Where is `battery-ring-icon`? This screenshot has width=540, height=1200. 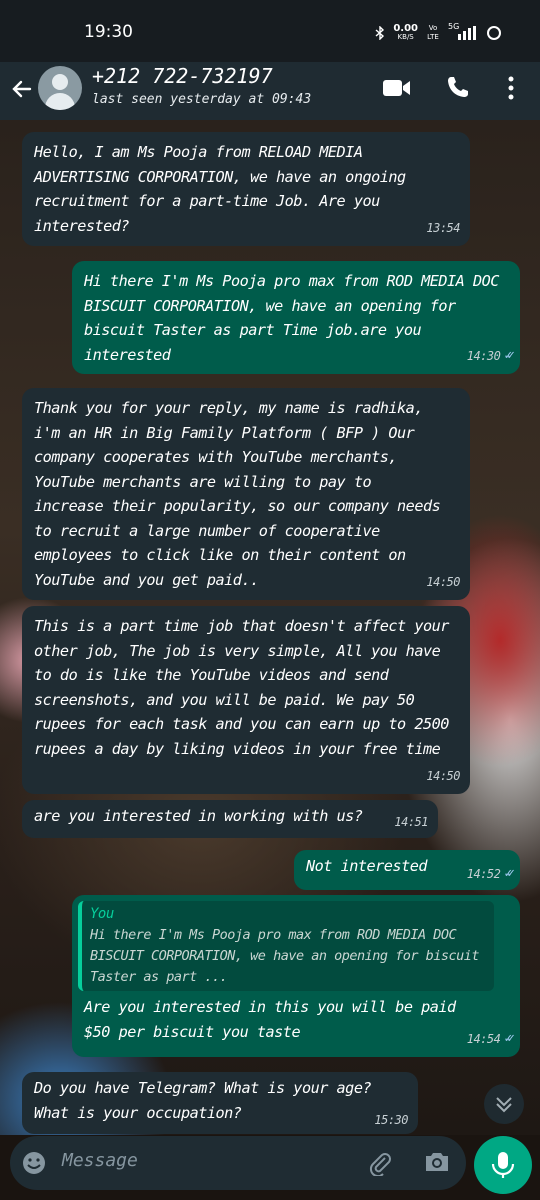
battery-ring-icon is located at coordinates (494, 33).